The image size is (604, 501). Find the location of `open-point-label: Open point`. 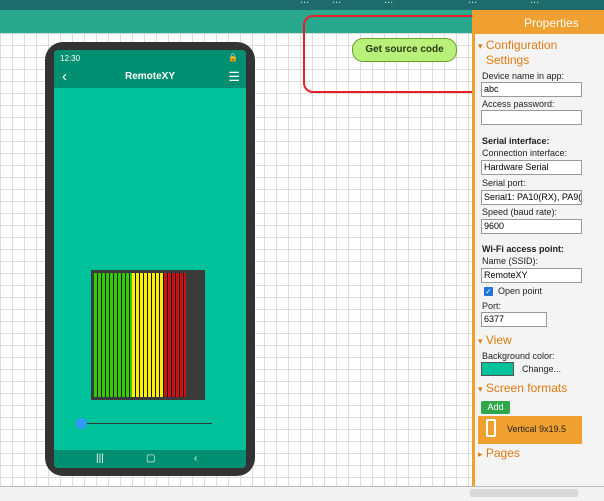

open-point-label: Open point is located at coordinates (520, 291).